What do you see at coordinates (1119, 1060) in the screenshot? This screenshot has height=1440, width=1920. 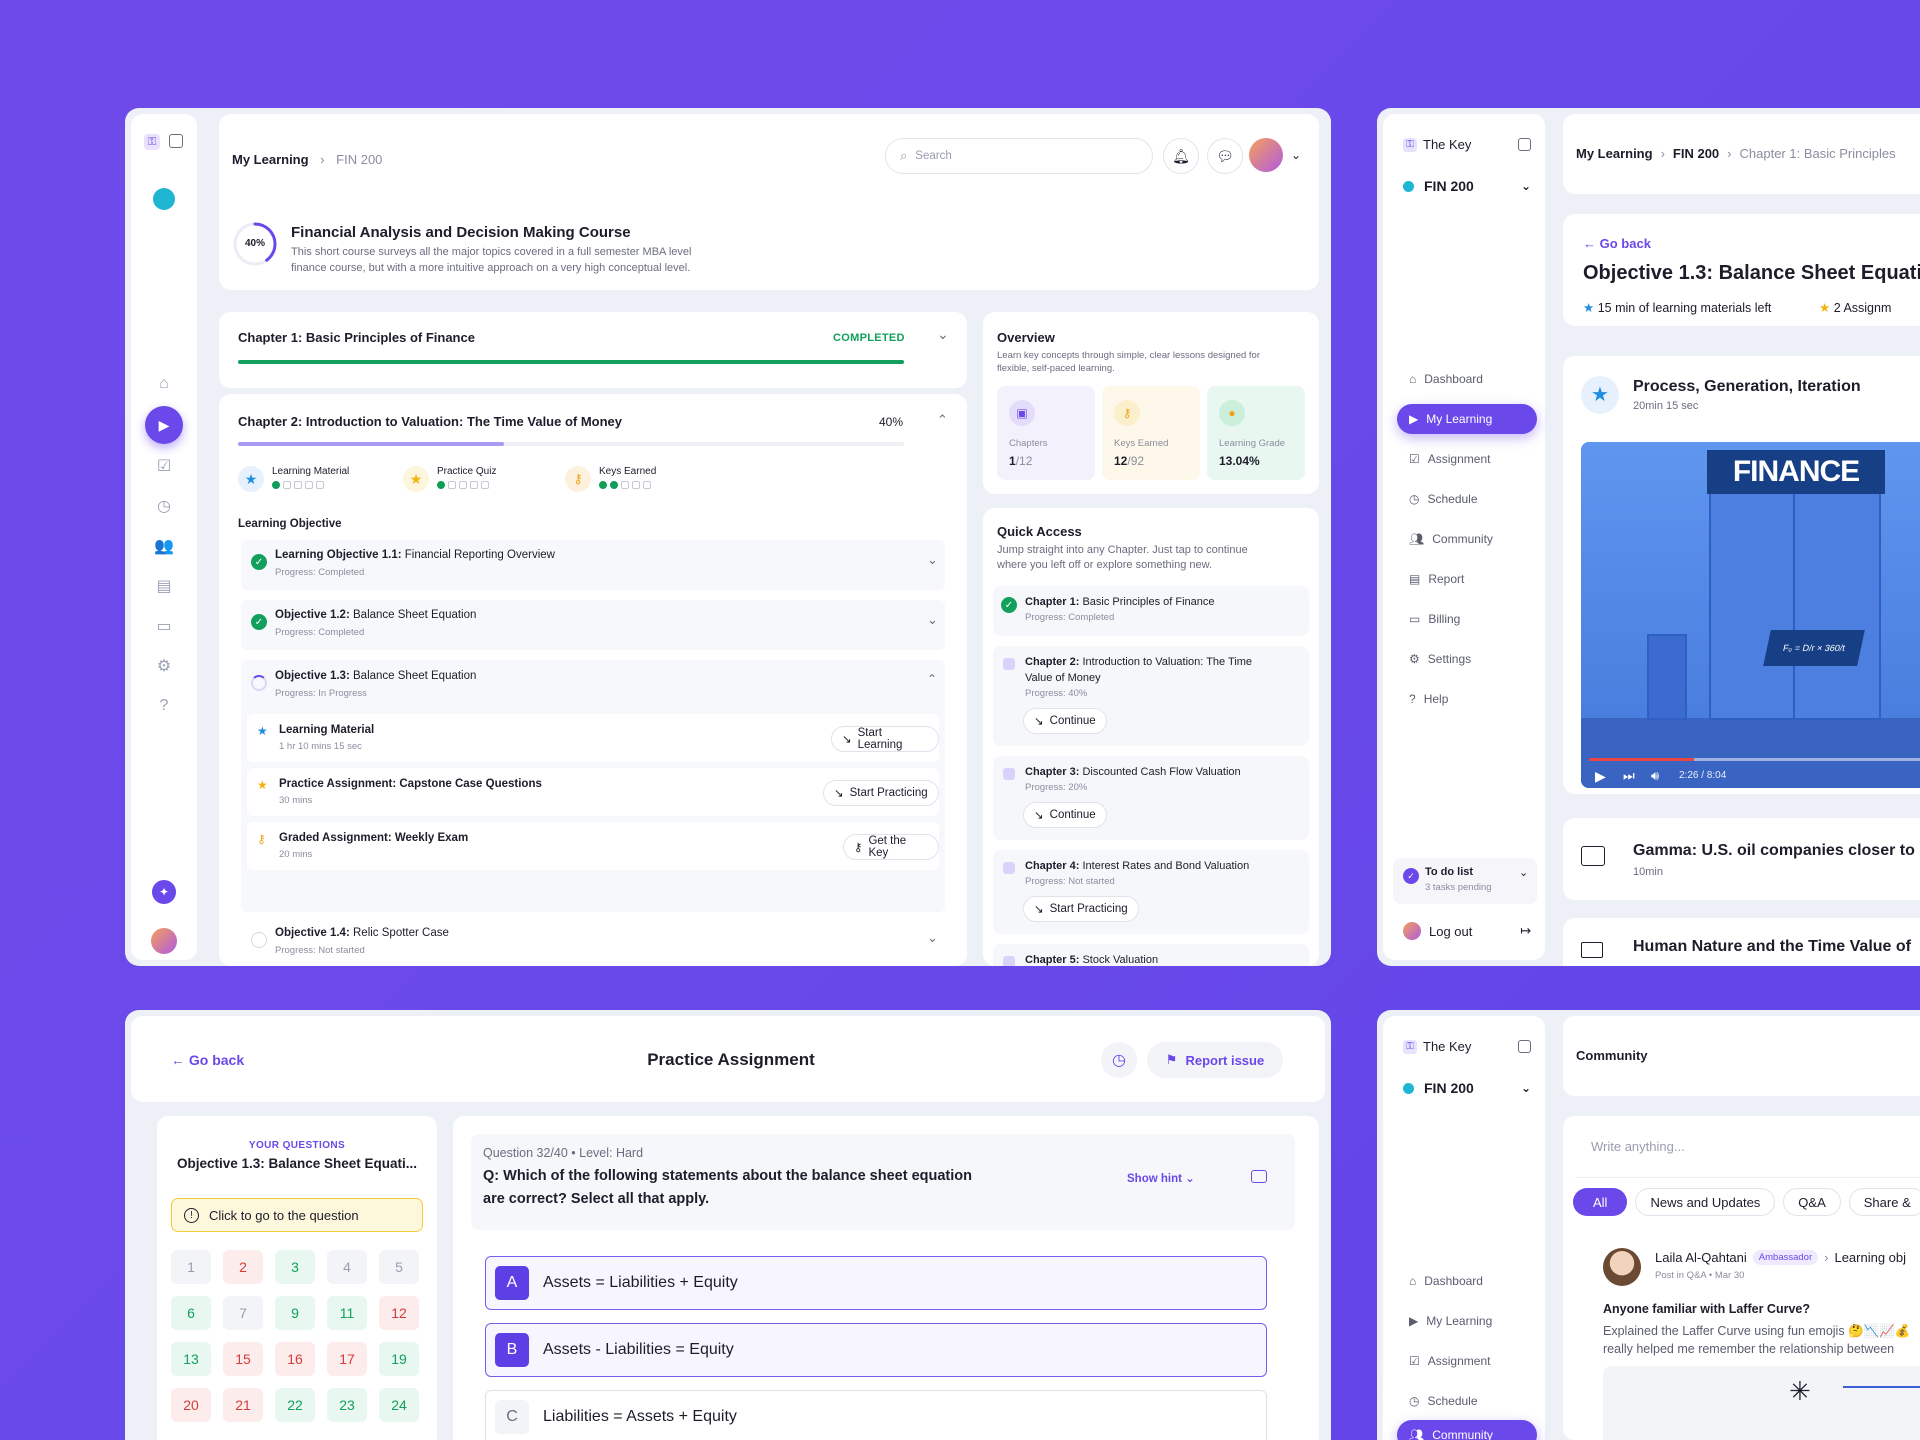 I see `timer-icon: ◷` at bounding box center [1119, 1060].